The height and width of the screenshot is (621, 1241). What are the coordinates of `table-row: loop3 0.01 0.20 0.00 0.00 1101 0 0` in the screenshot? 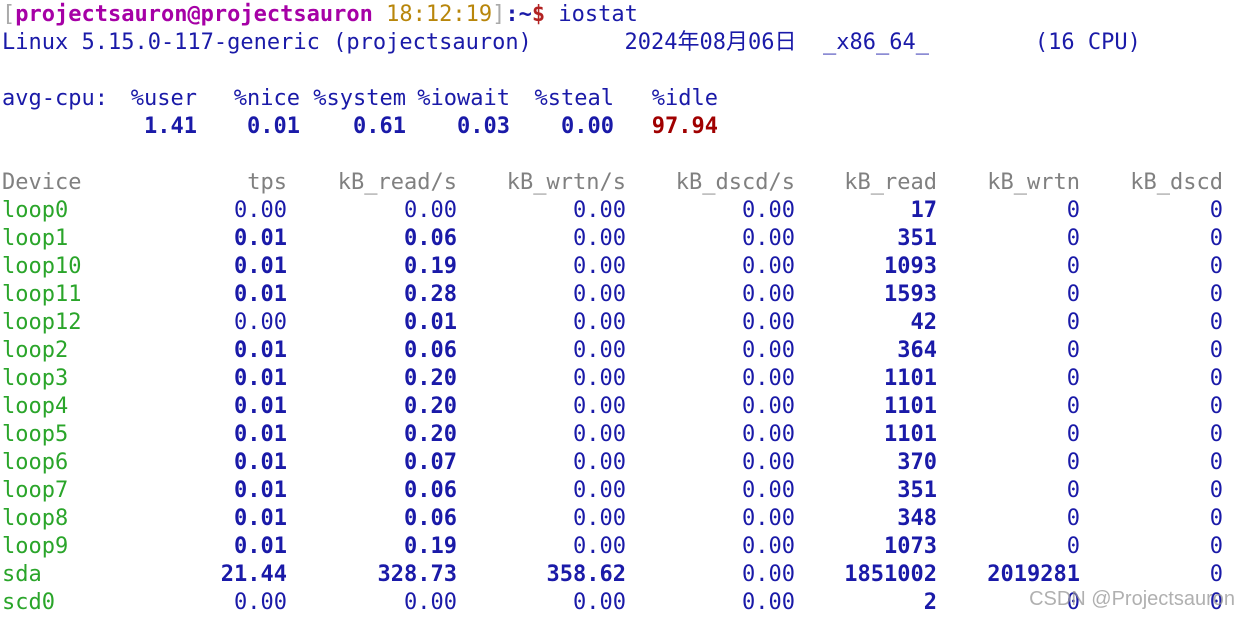 It's located at (620, 379).